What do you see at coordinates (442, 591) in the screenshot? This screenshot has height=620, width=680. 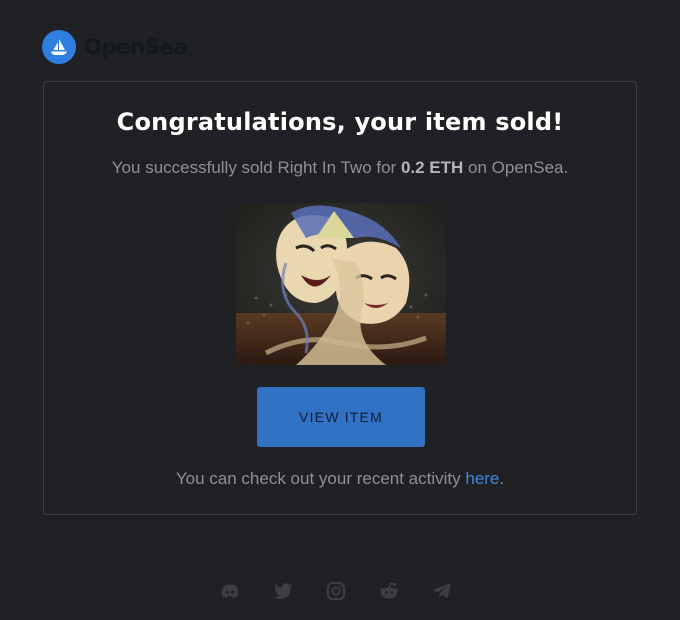 I see `telegram-icon` at bounding box center [442, 591].